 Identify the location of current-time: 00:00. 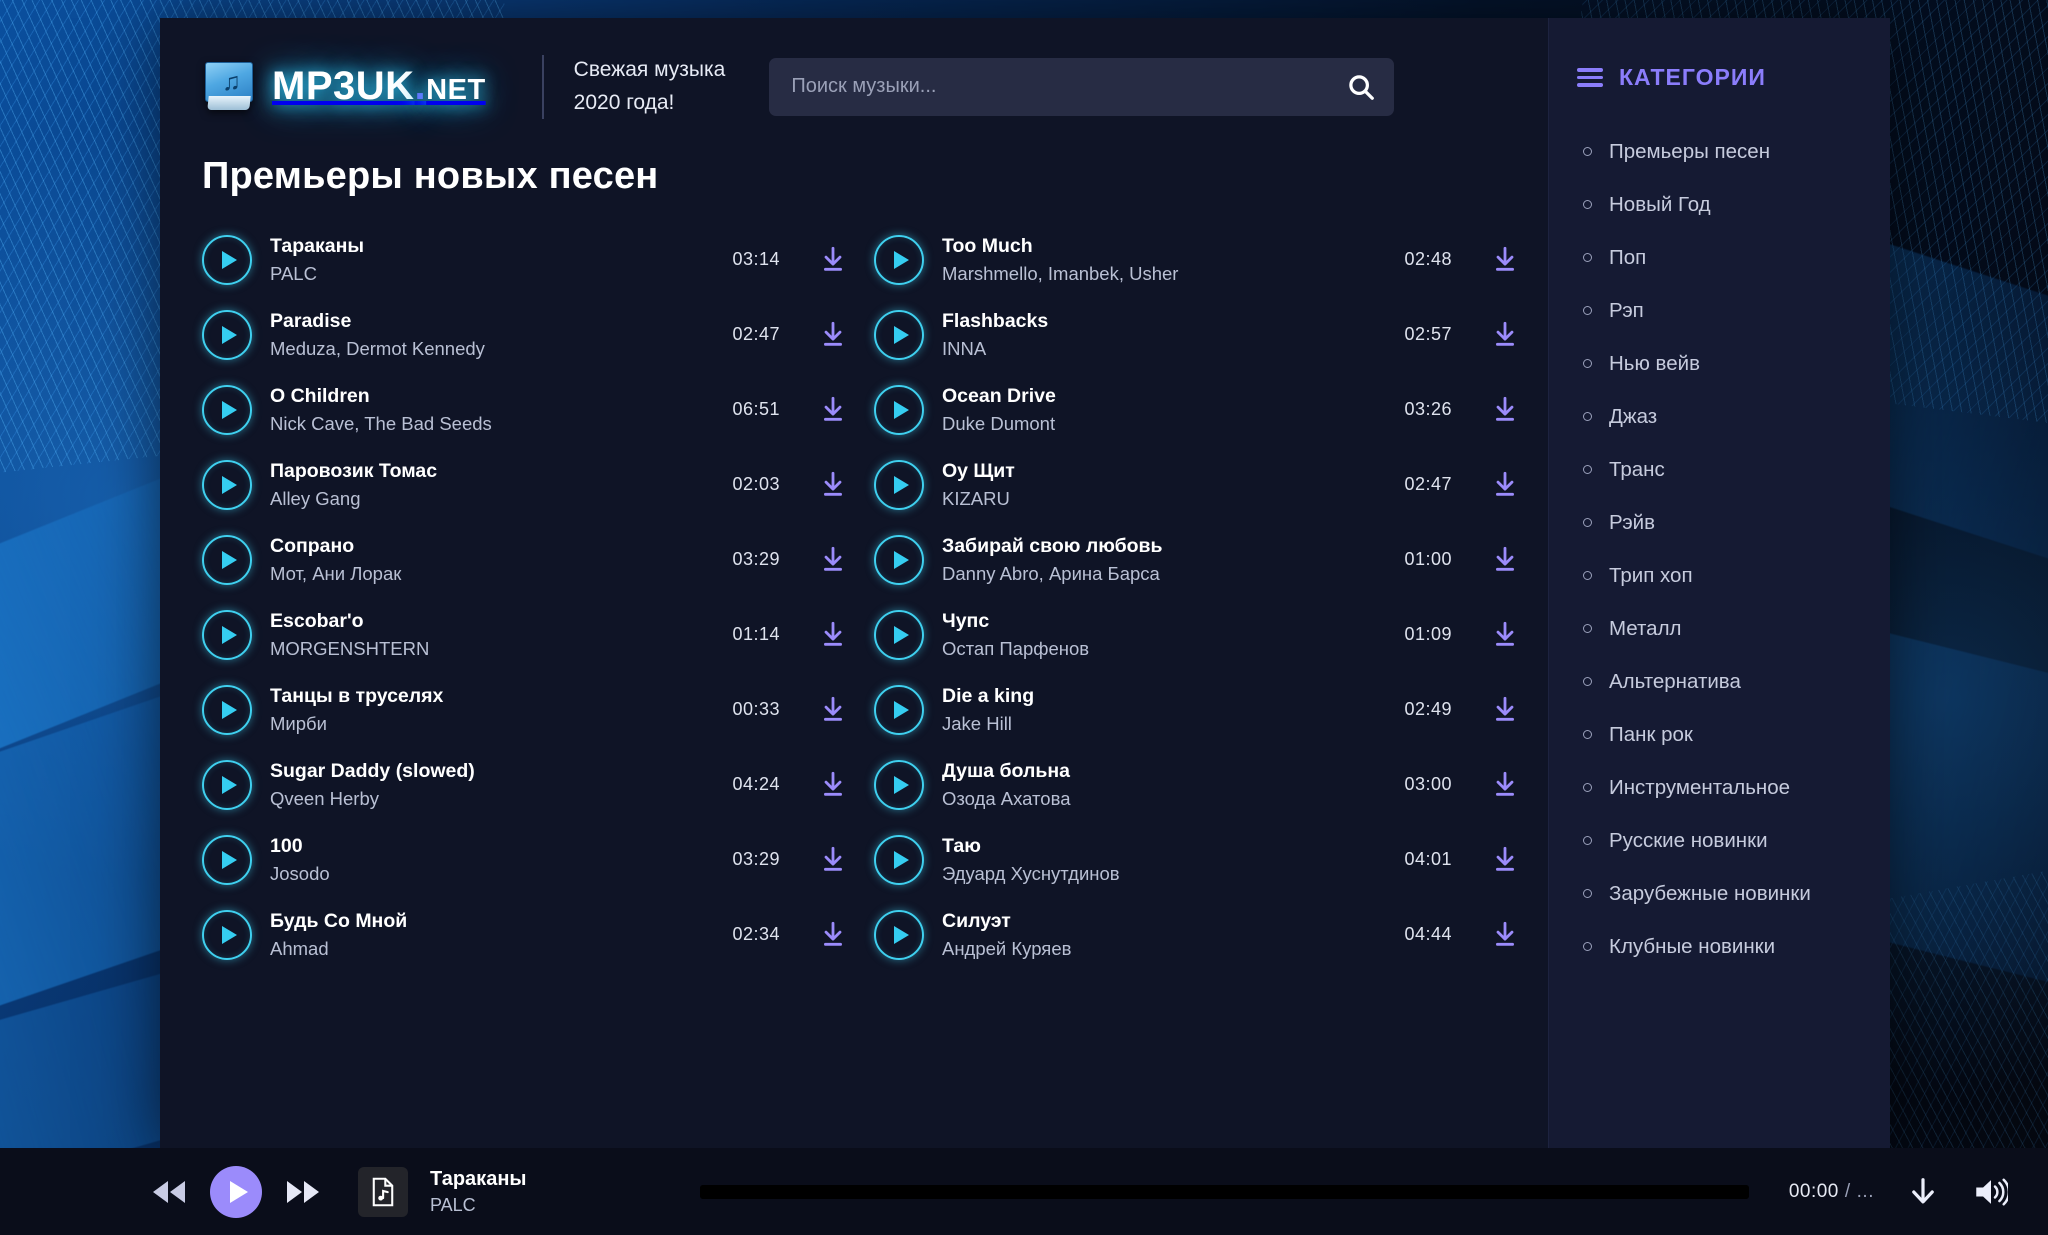
(1813, 1191).